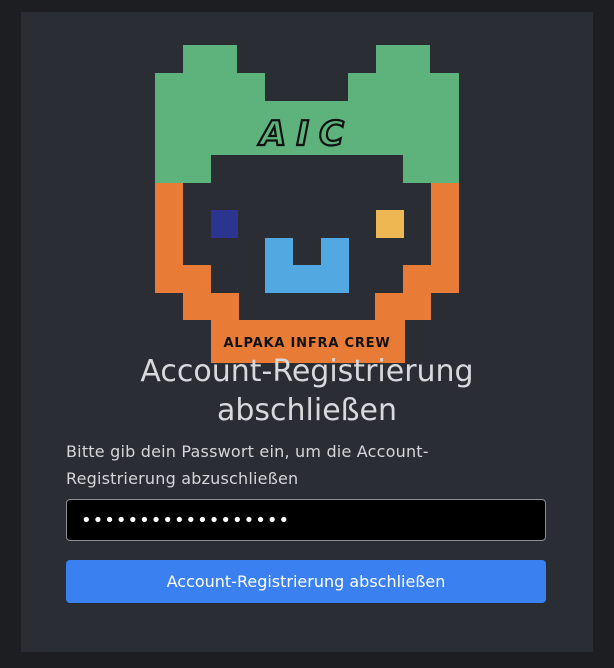  I want to click on logo-banner: ALPAKA INFRA CREW, so click(307, 343).